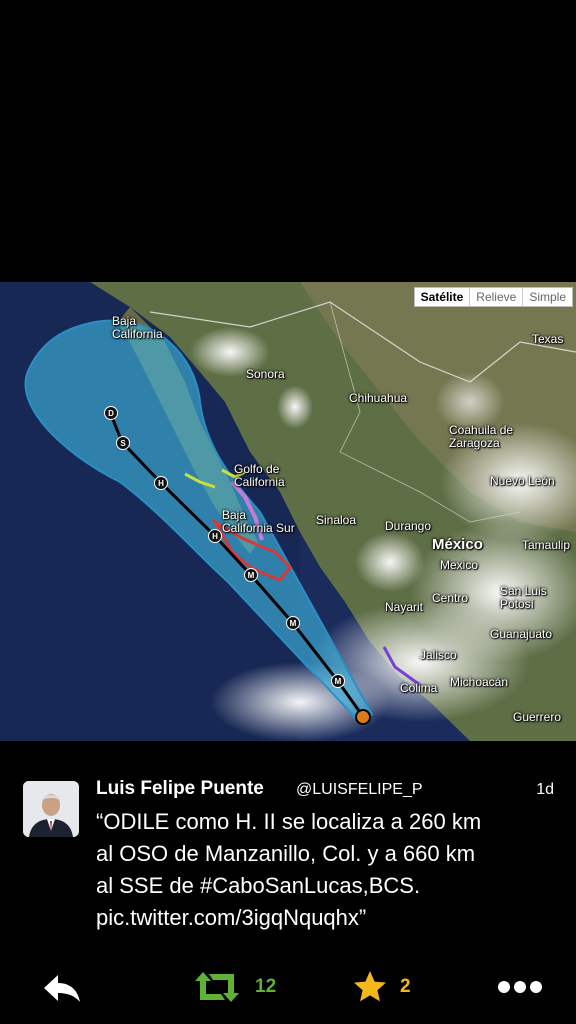 This screenshot has height=1024, width=576. Describe the element at coordinates (378, 398) in the screenshot. I see `map-label-chihuahua: Chihuahua` at that location.